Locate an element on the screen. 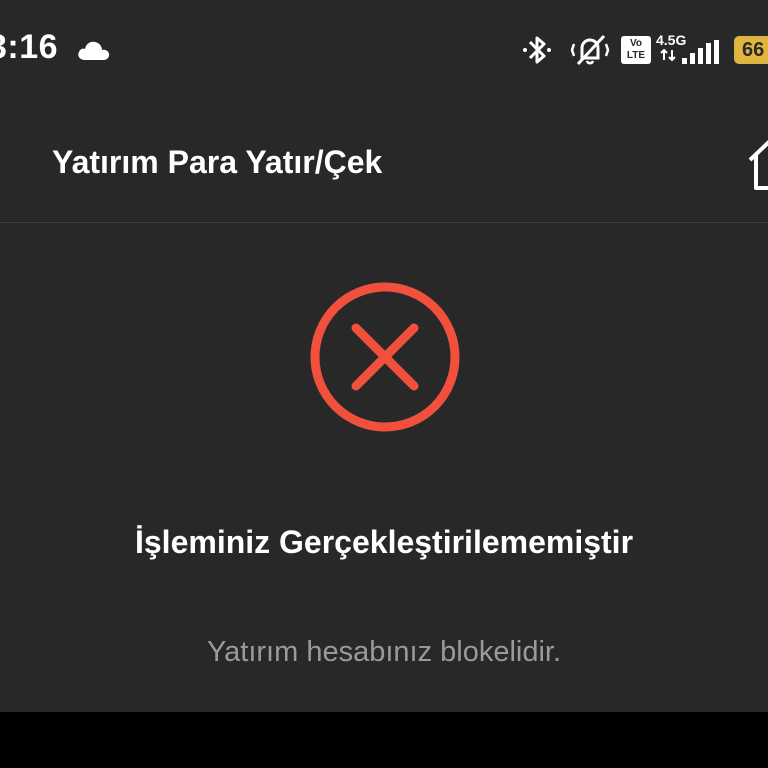 The image size is (768, 768). bluetooth-icon is located at coordinates (537, 50).